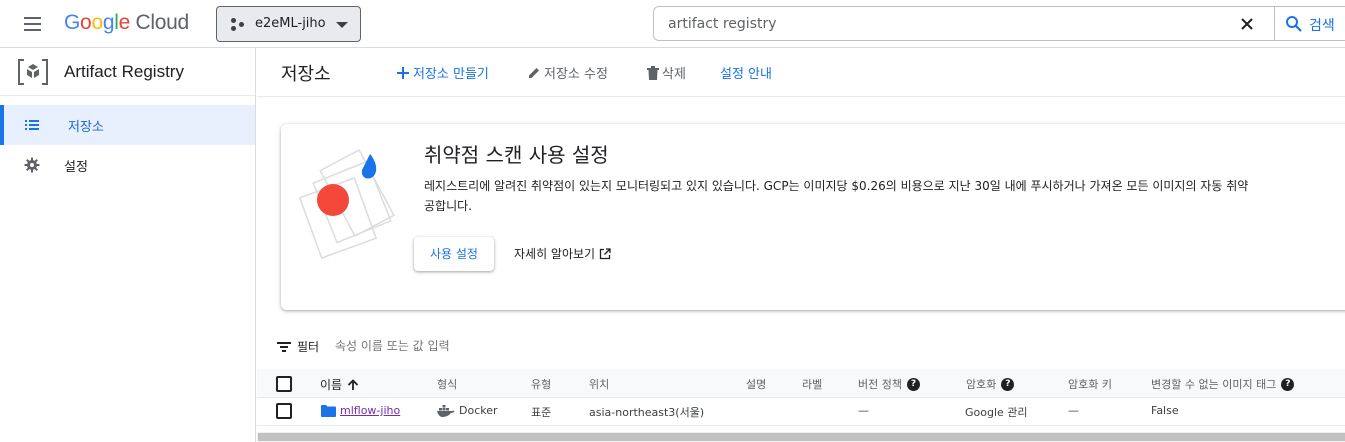 The width and height of the screenshot is (1345, 442). I want to click on column-header-name: 이름, so click(339, 384).